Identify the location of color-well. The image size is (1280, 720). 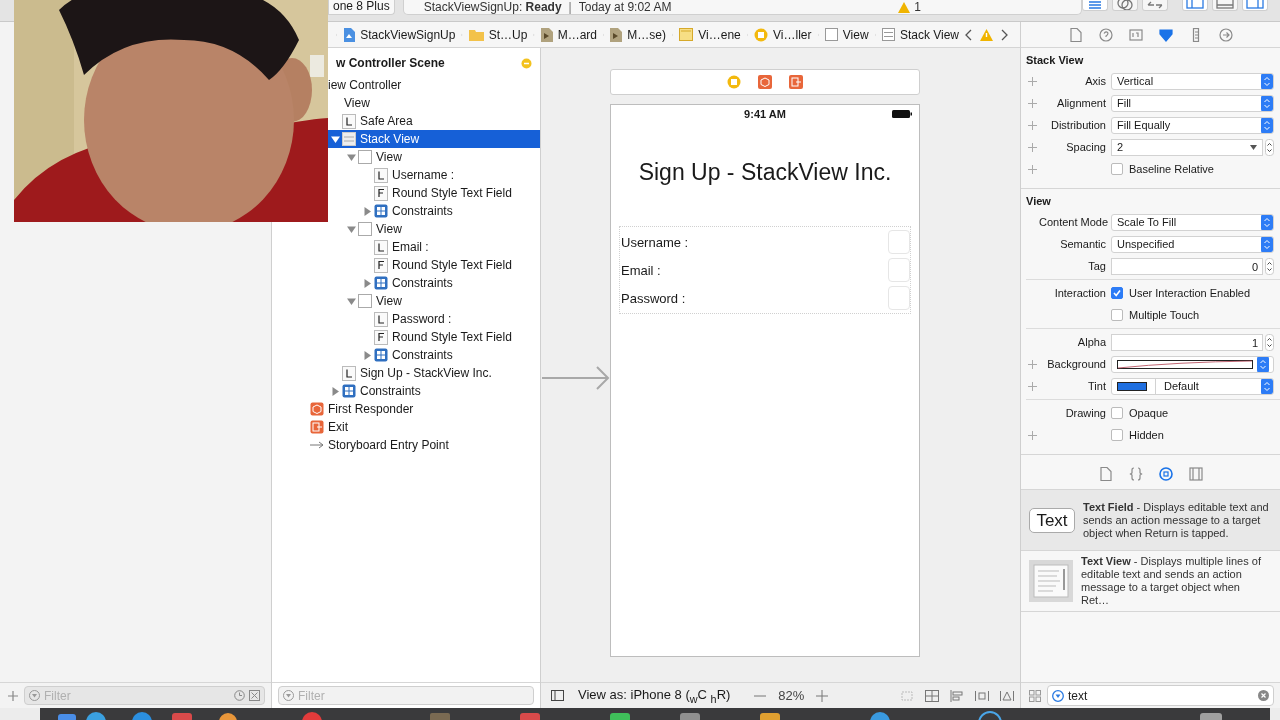
(1192, 364).